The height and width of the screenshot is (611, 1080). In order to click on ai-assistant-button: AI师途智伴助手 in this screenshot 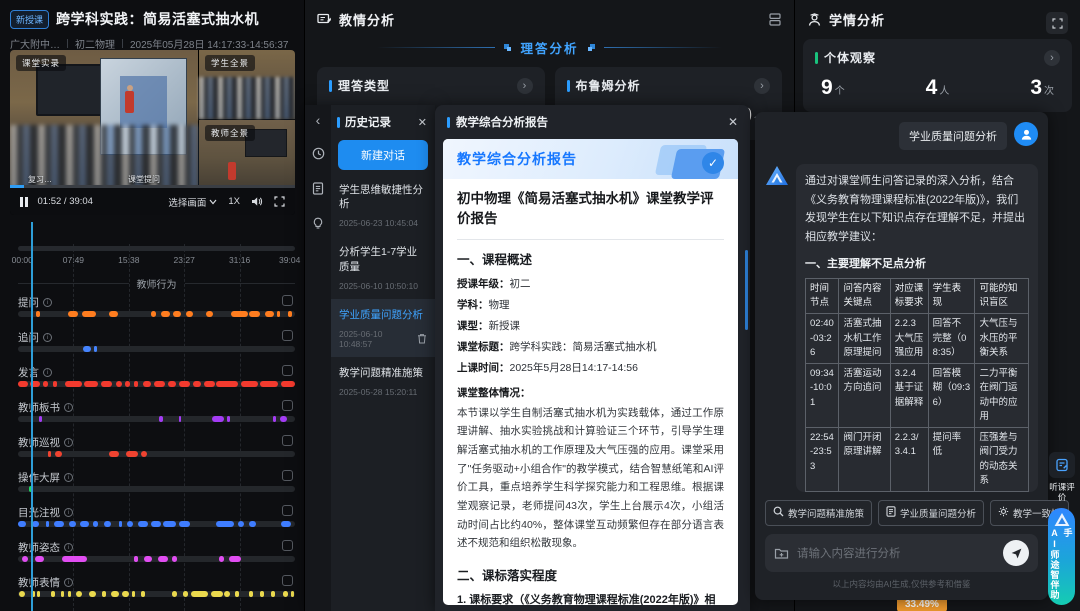, I will do `click(1061, 556)`.